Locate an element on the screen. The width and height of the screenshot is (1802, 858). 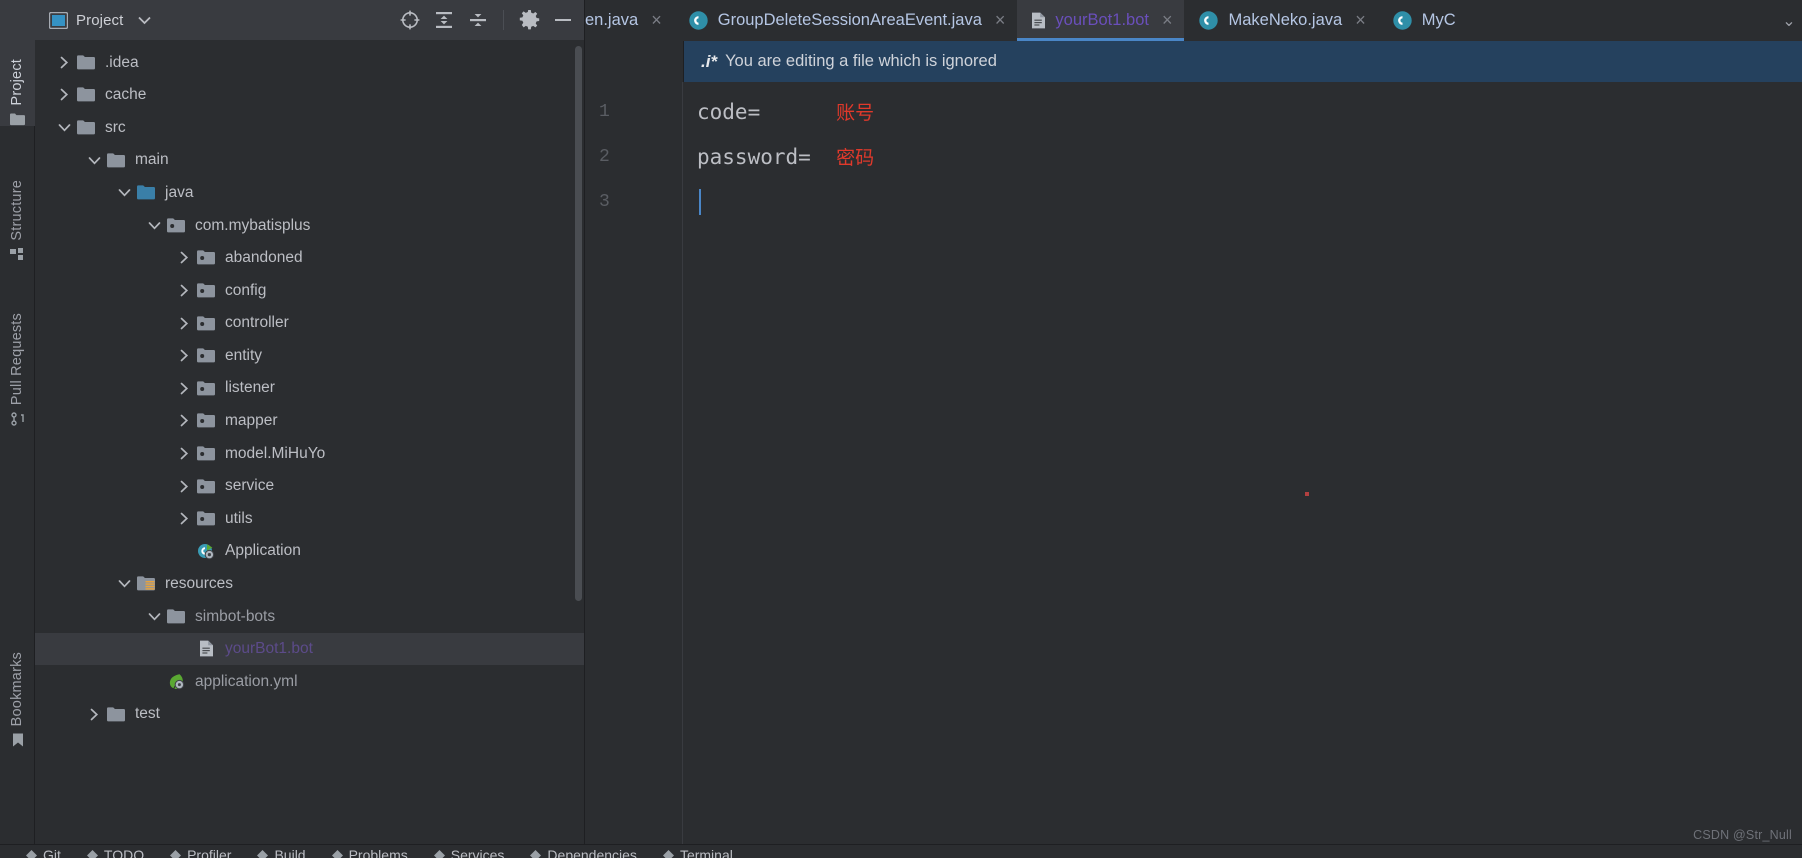
sidebar-item-label: Bookmarks is located at coordinates (17, 688).